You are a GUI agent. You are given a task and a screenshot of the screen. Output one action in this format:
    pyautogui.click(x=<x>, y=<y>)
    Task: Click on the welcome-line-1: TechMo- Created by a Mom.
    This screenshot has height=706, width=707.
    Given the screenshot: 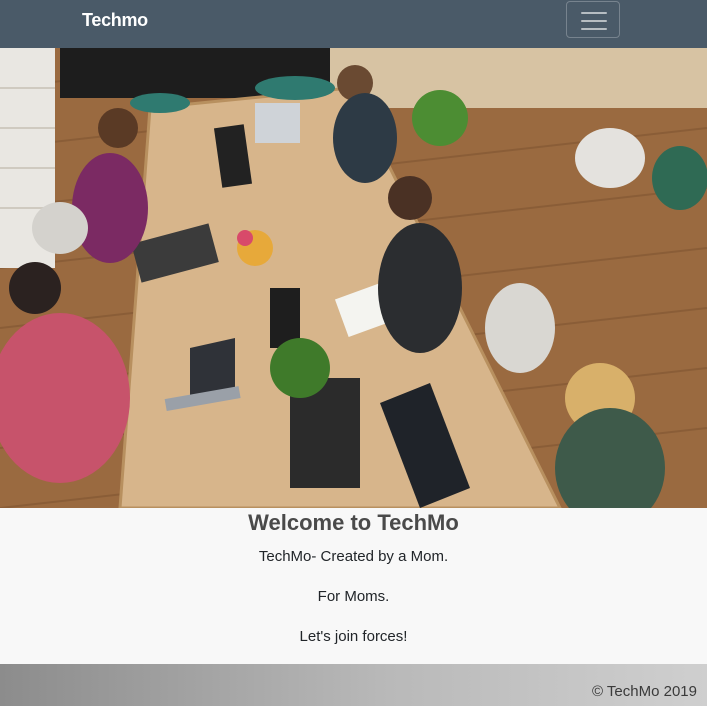 What is the action you would take?
    pyautogui.click(x=353, y=556)
    